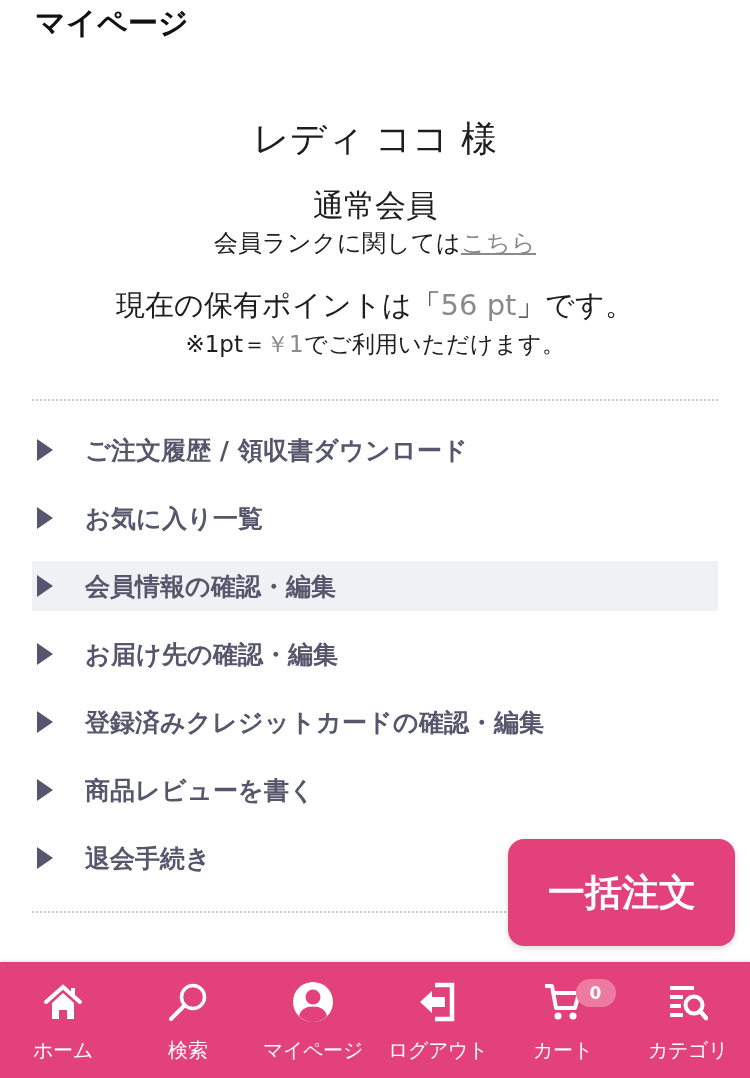  Describe the element at coordinates (337, 243) in the screenshot. I see `rank-note: 会員ランクに関しては` at that location.